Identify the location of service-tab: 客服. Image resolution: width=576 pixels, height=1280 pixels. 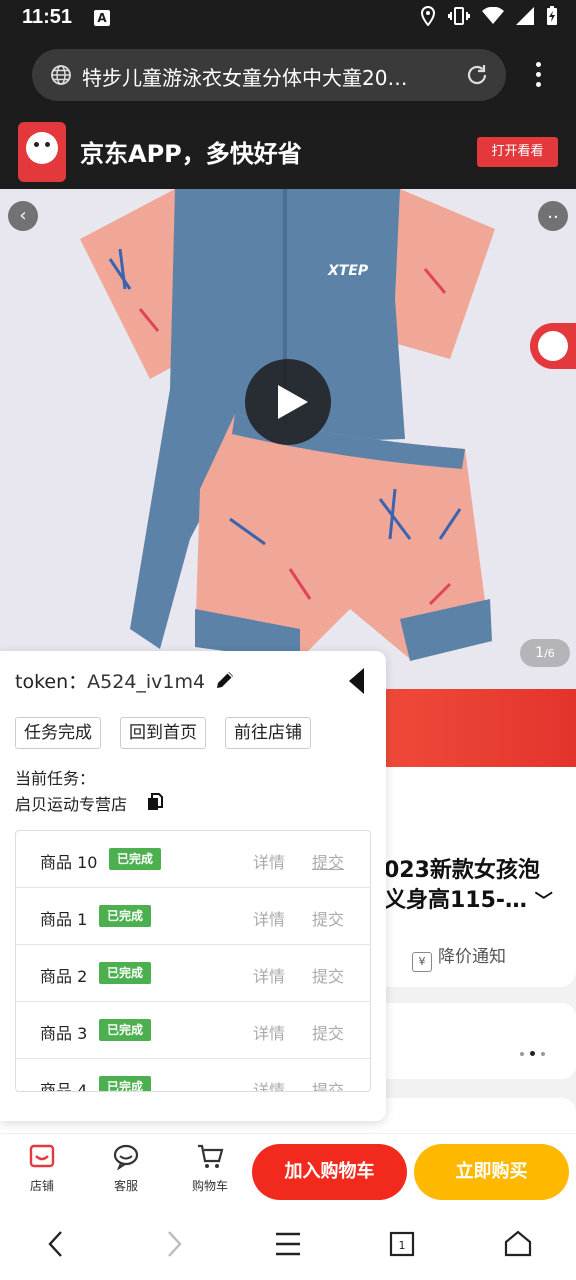
(126, 1168).